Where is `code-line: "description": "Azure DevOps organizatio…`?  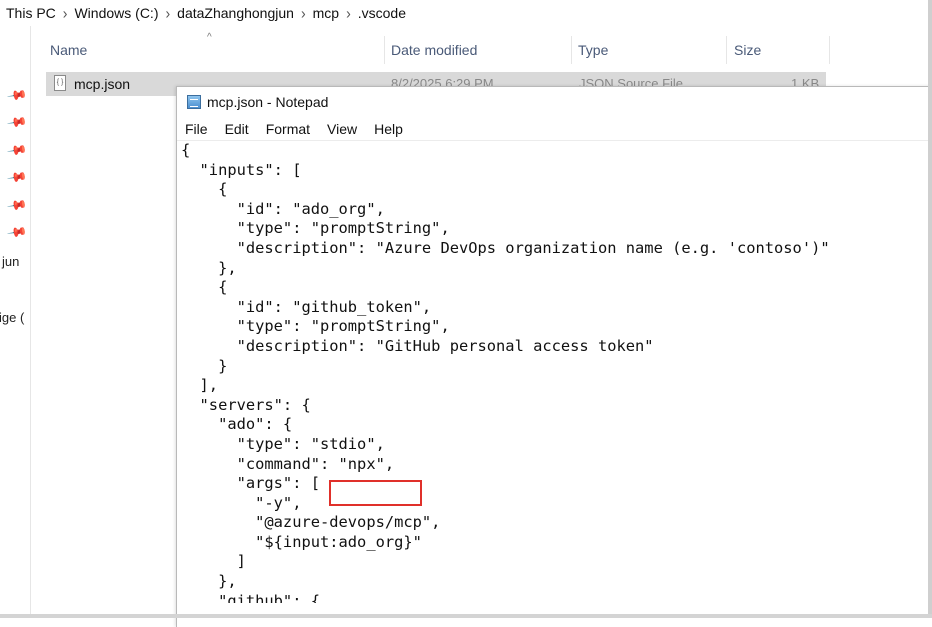
code-line: "description": "Azure DevOps organizatio… is located at coordinates (556, 249).